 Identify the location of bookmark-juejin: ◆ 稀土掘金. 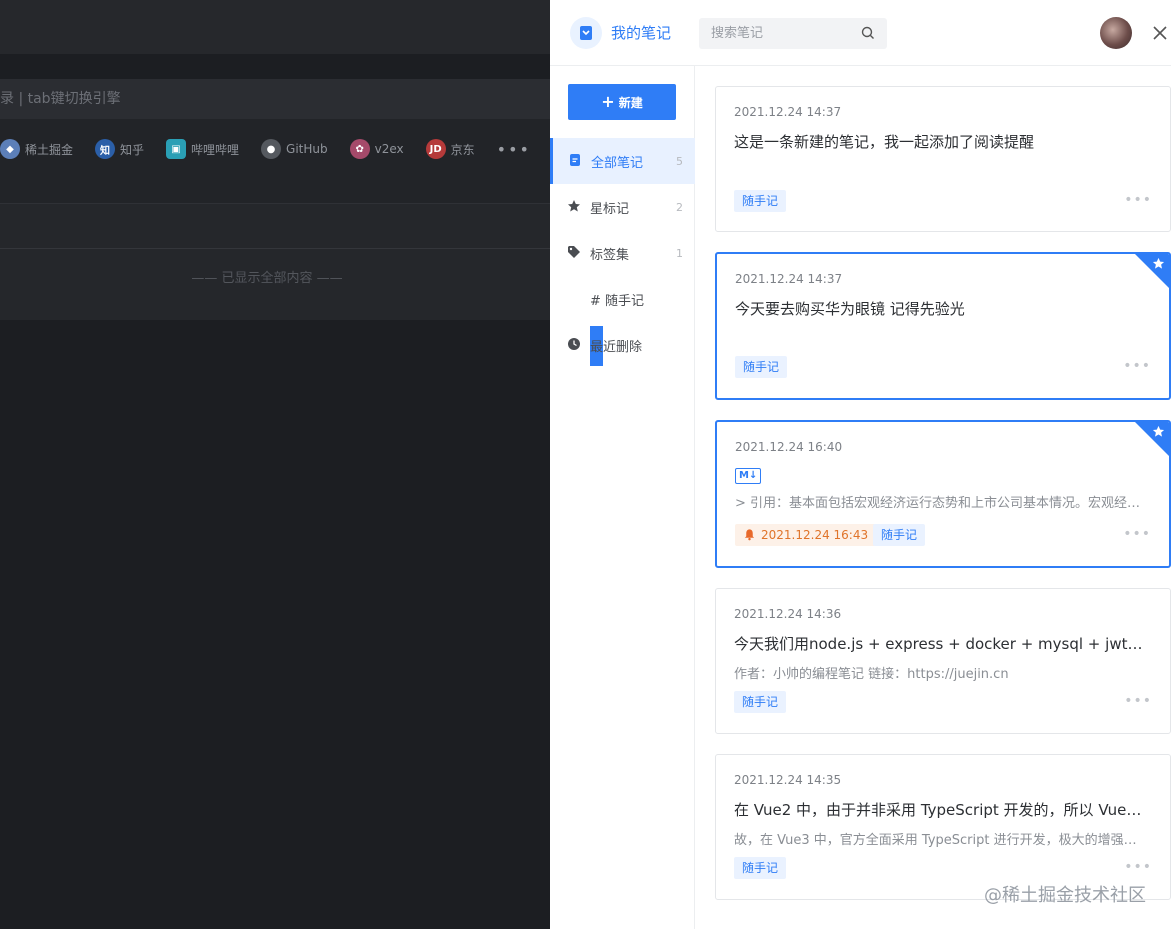
(36, 149).